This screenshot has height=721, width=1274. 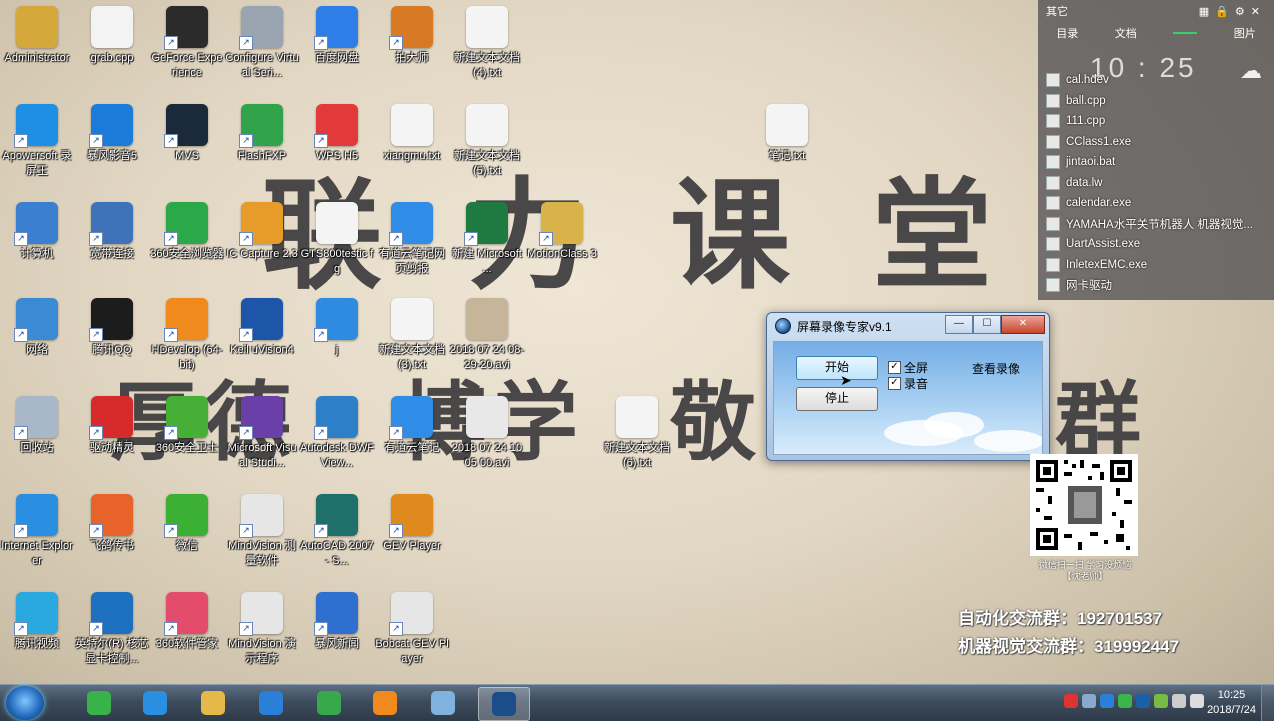 I want to click on audio-checkbox: ✓ 录音, so click(x=908, y=383).